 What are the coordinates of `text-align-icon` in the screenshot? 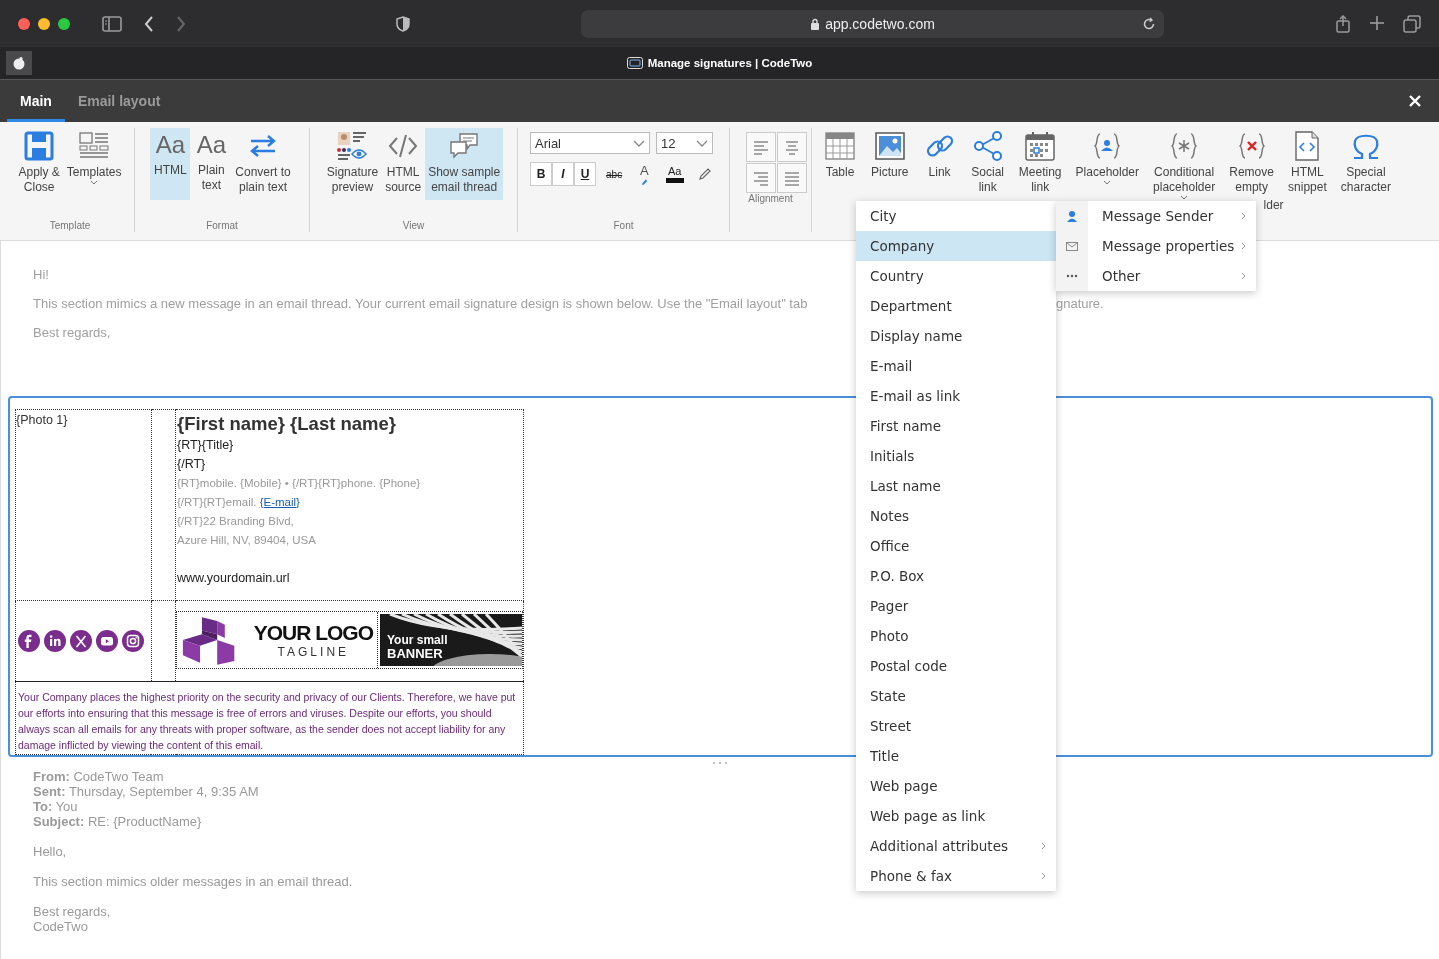 It's located at (761, 147).